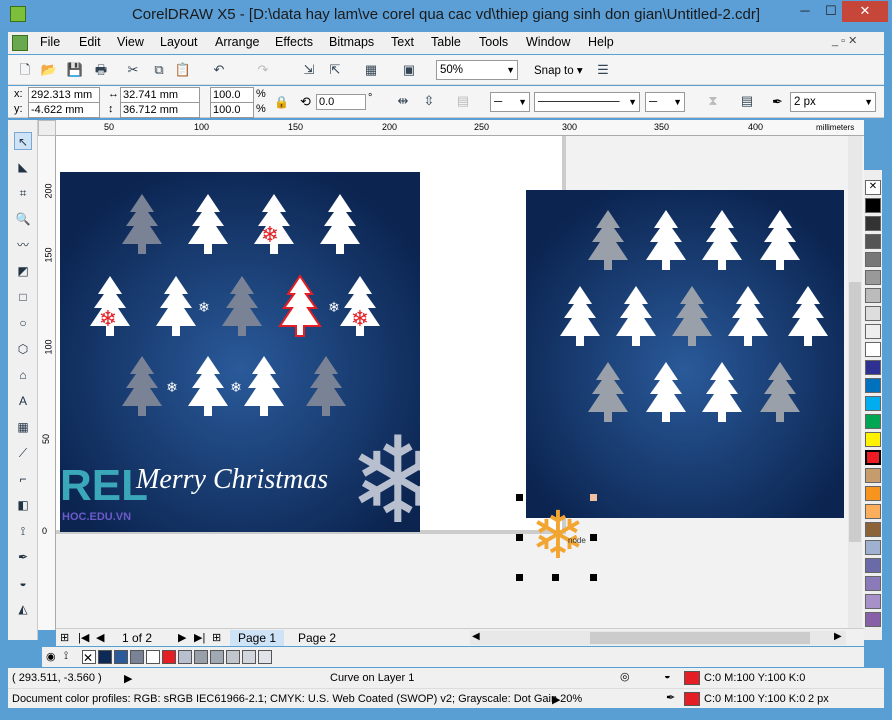 Image resolution: width=892 pixels, height=720 pixels. I want to click on outline-width-select: 2 px ▼, so click(833, 102).